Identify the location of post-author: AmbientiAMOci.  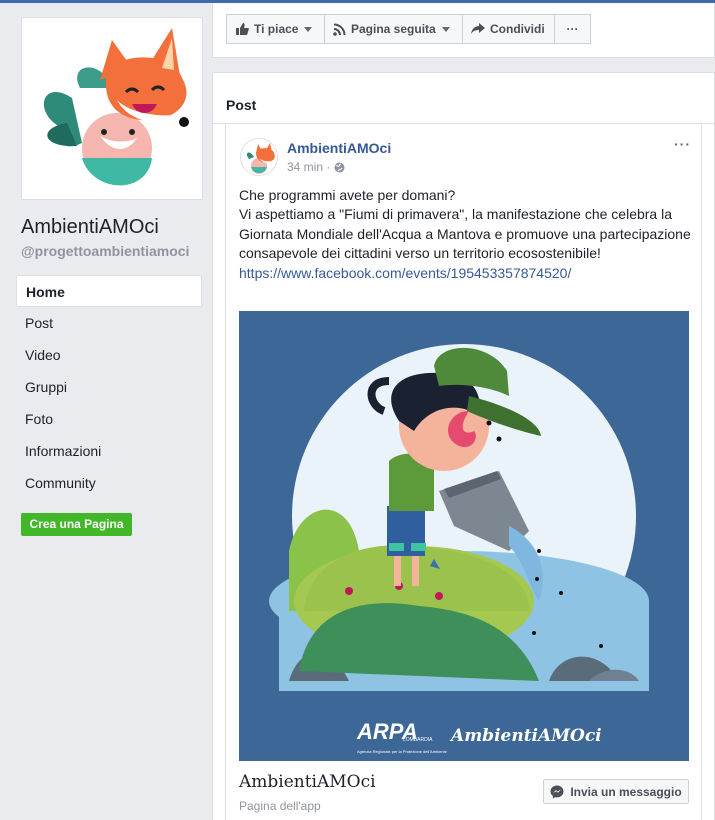
(339, 148).